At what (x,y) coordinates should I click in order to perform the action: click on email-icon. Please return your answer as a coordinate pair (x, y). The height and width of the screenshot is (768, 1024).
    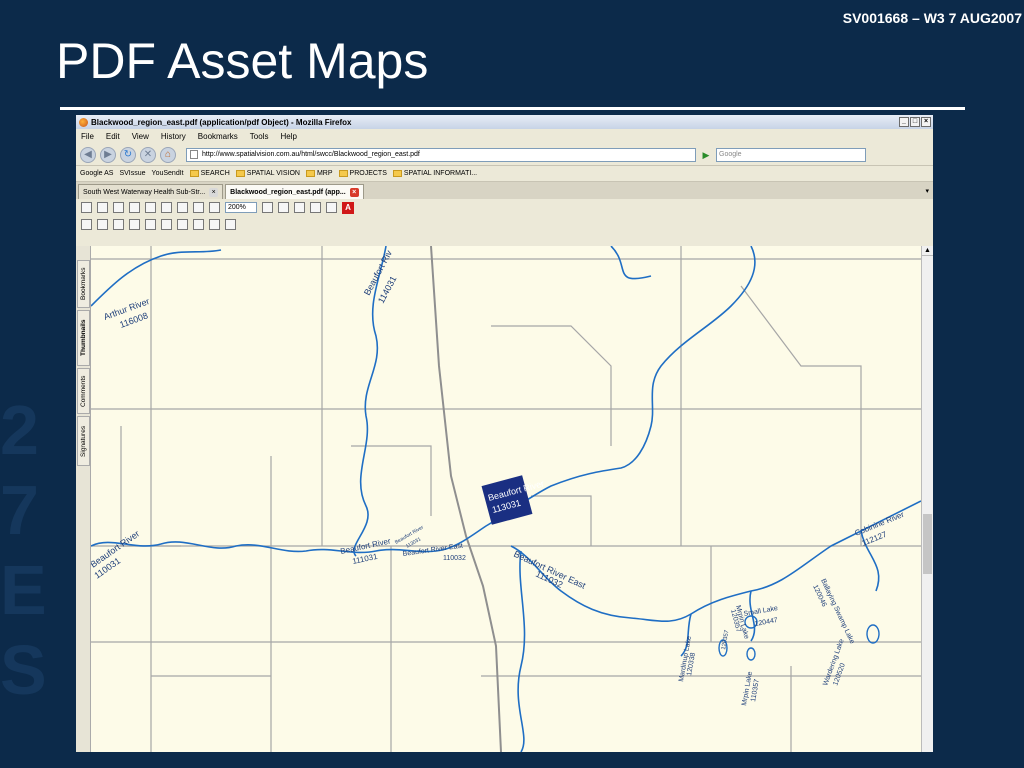
    Looking at the image, I should click on (118, 207).